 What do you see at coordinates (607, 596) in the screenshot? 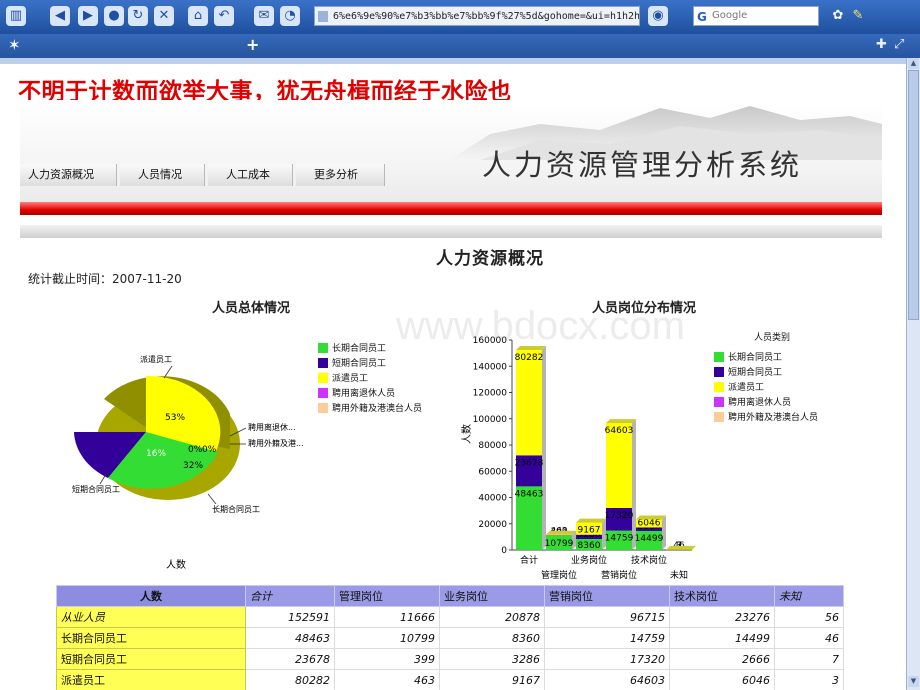
I see `column-header: 营销岗位` at bounding box center [607, 596].